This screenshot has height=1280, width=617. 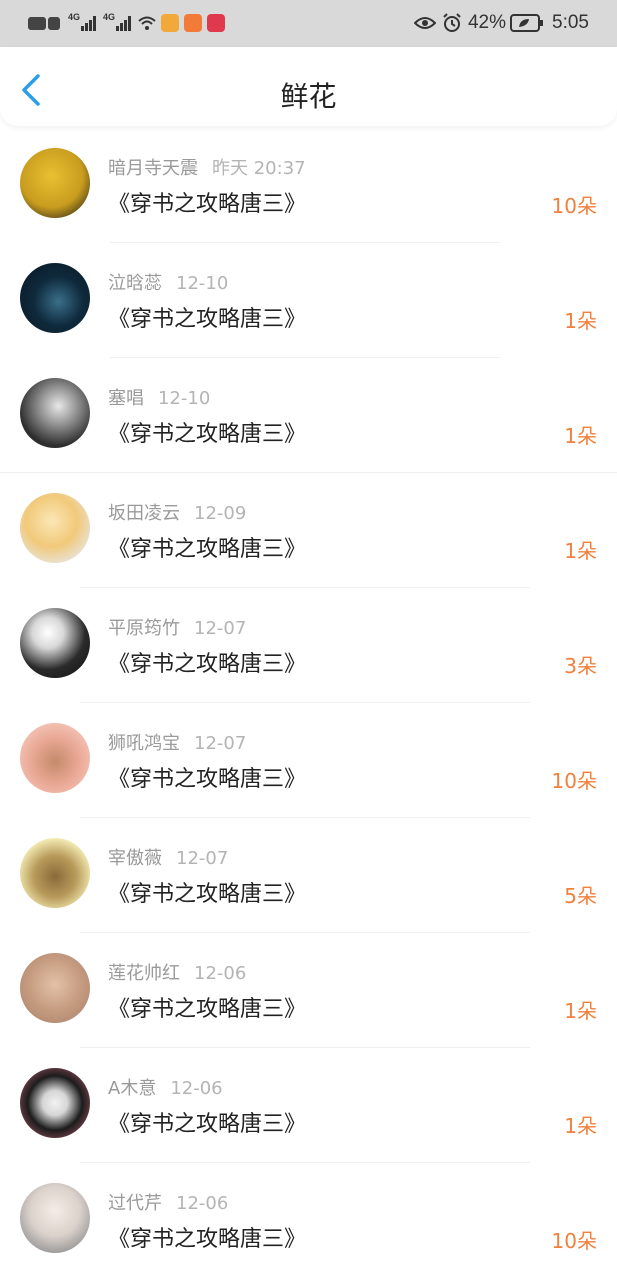 What do you see at coordinates (144, 973) in the screenshot?
I see `user-name: 莲花帅红` at bounding box center [144, 973].